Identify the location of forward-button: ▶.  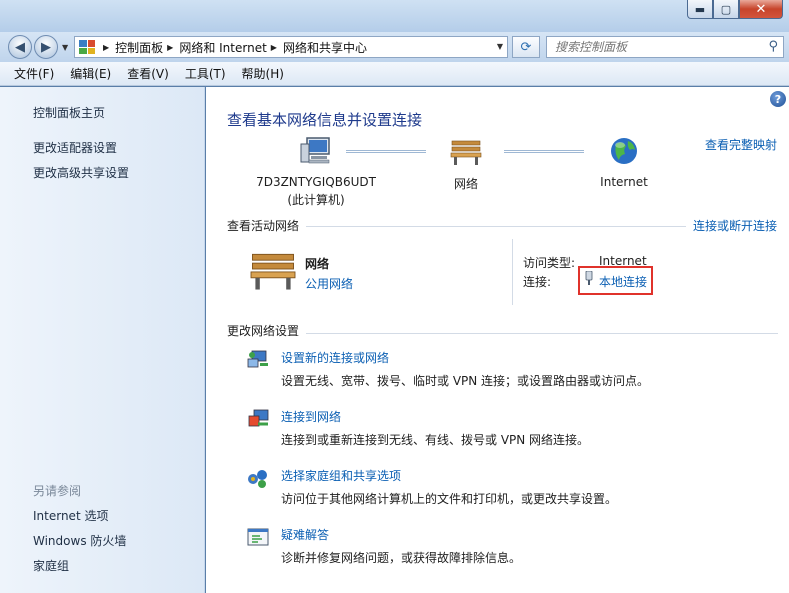
(46, 47).